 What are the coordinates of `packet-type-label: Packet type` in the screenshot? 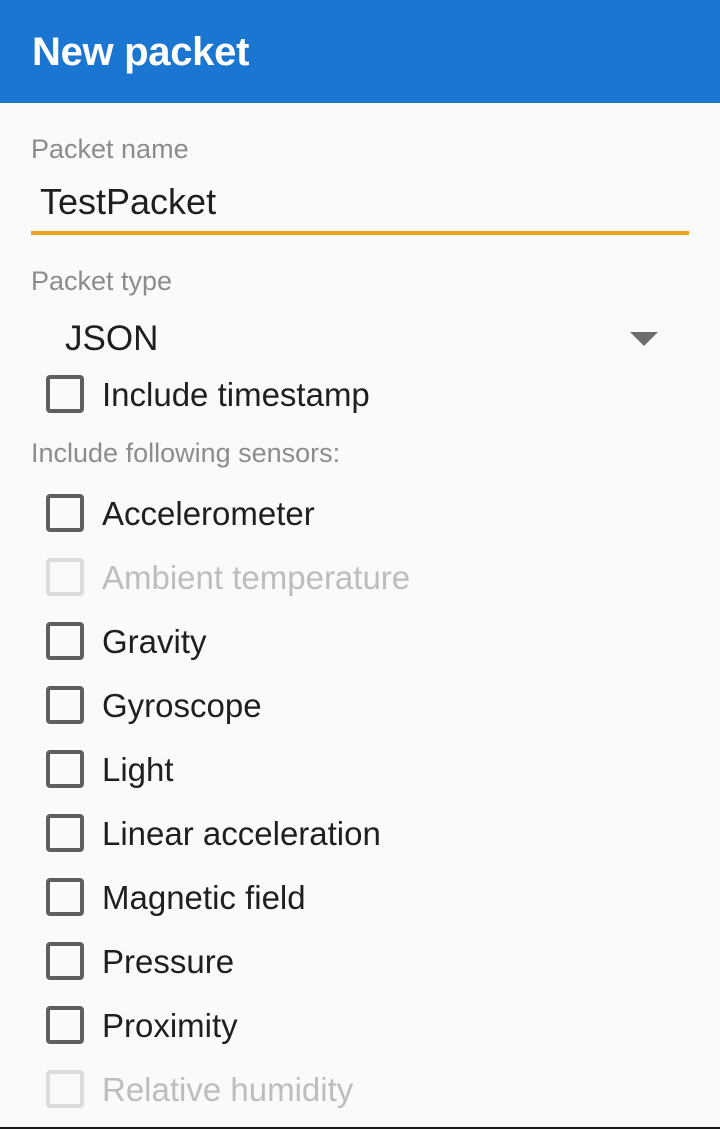 It's located at (102, 281).